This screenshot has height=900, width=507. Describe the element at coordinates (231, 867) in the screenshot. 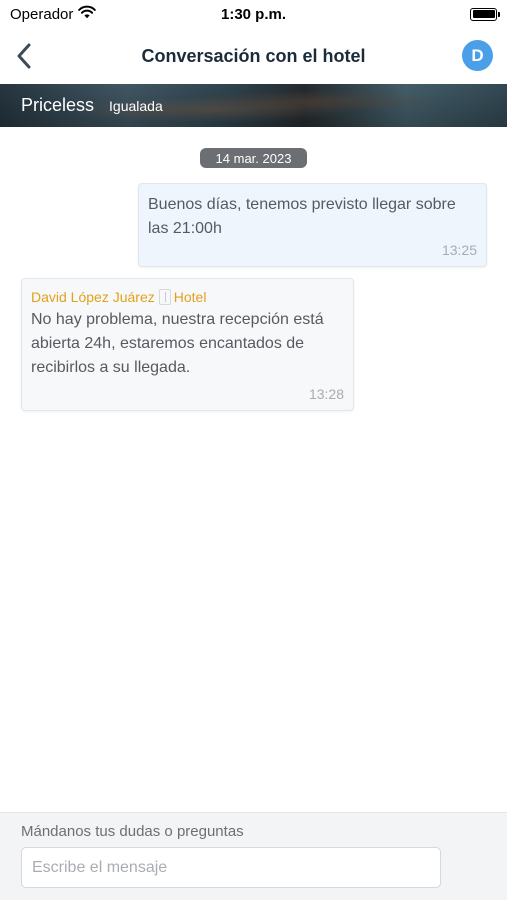

I see `message-input` at that location.